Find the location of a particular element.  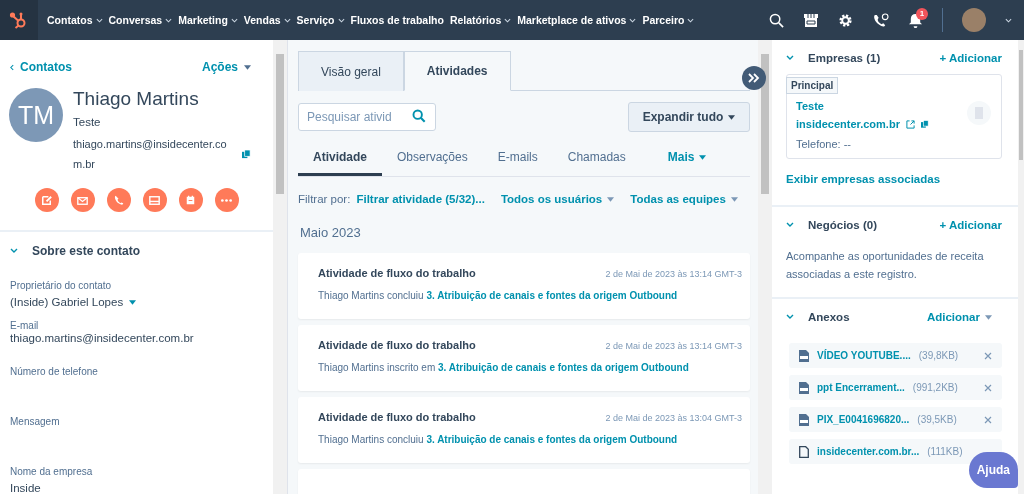

external-link-icon is located at coordinates (910, 124).